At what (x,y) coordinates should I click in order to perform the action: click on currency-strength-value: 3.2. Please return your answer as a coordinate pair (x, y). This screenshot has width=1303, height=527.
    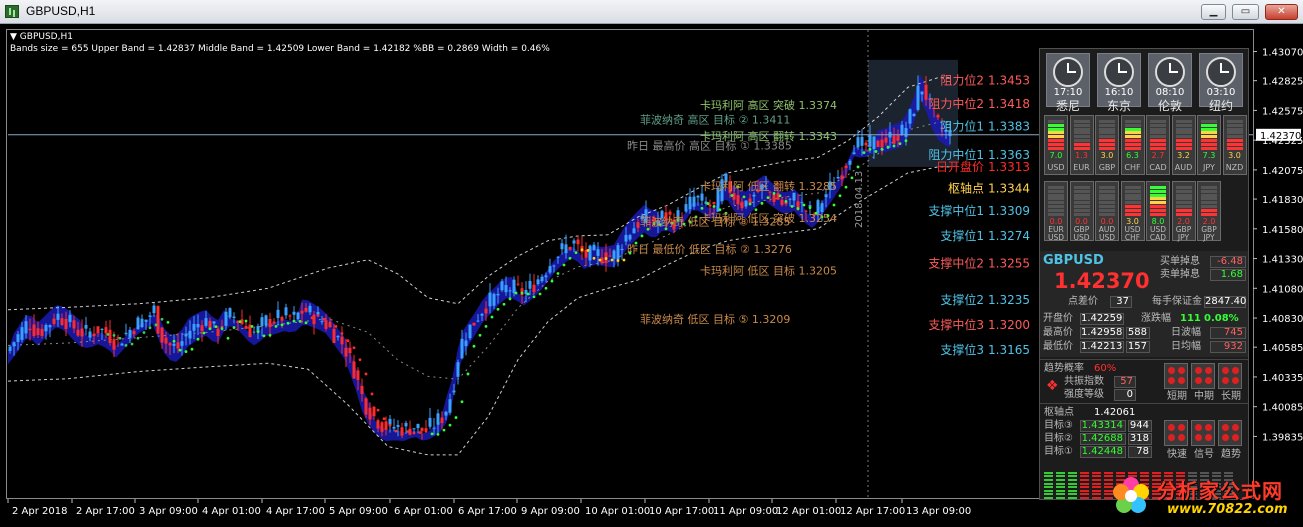
    Looking at the image, I should click on (1183, 155).